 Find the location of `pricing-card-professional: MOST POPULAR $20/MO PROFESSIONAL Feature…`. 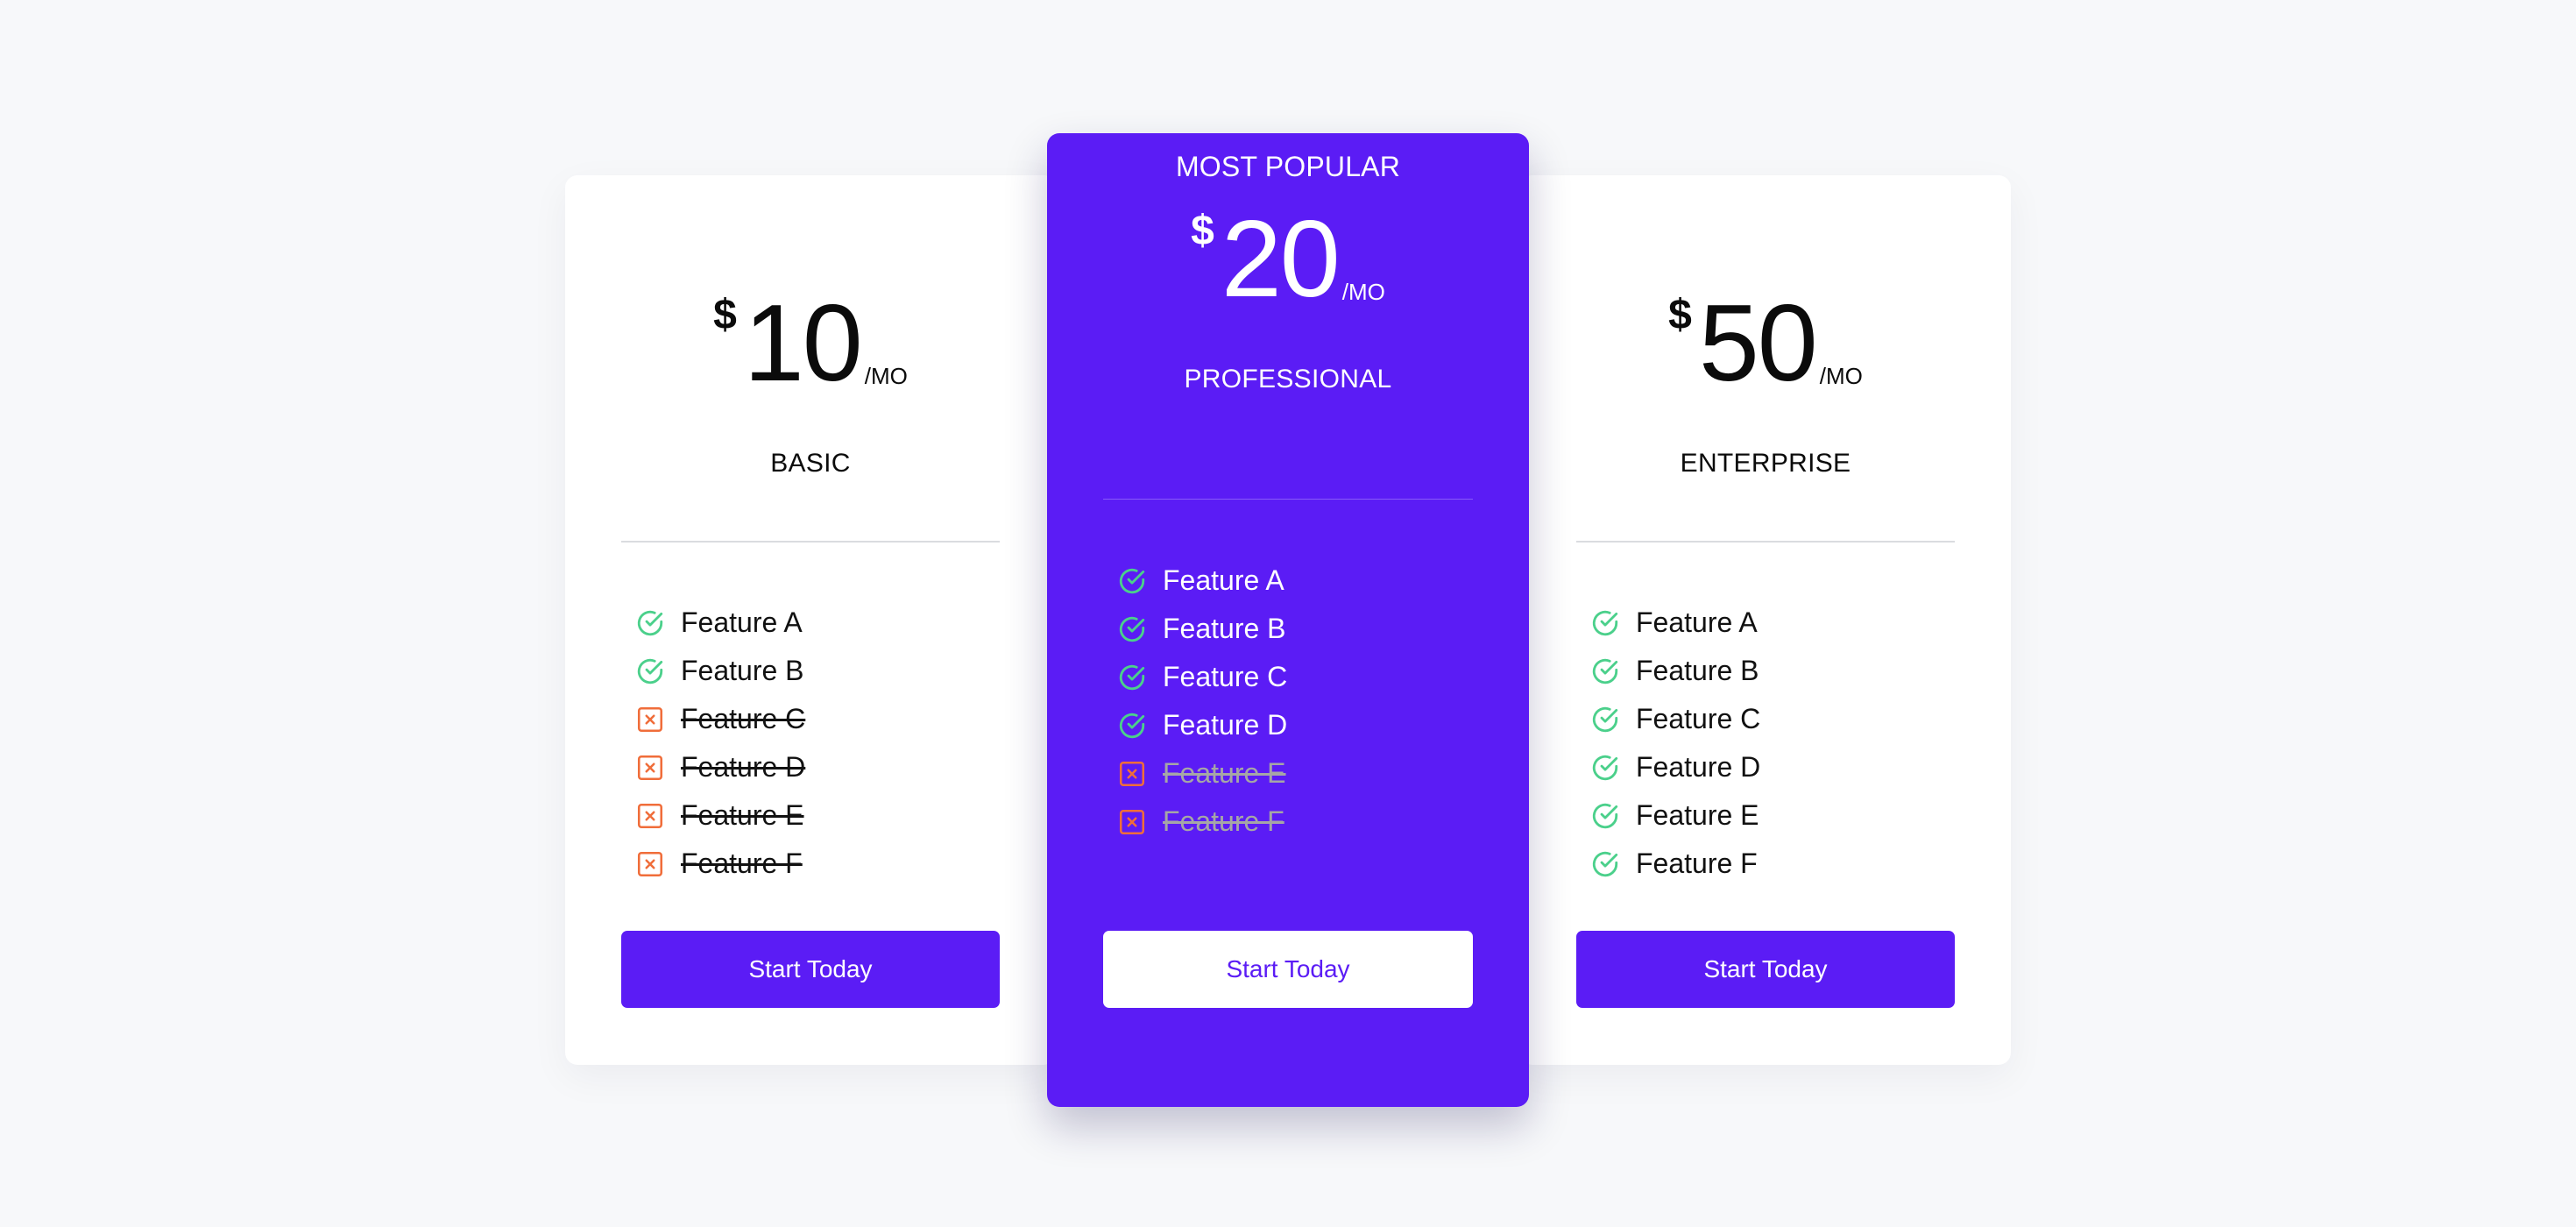

pricing-card-professional: MOST POPULAR $20/MO PROFESSIONAL Feature… is located at coordinates (1288, 620).